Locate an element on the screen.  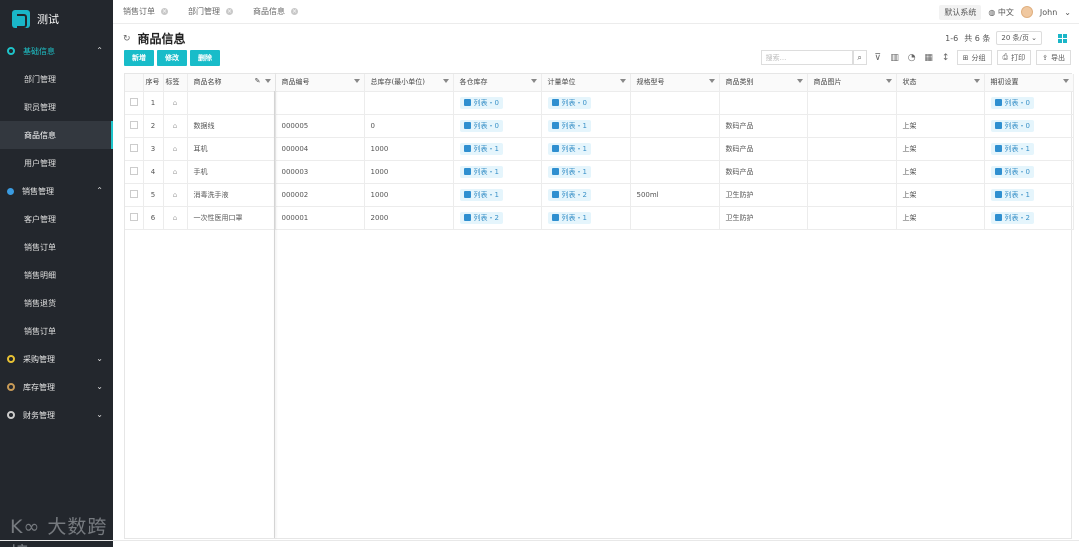
search-icon: ⌕ is located at coordinates (859, 57).